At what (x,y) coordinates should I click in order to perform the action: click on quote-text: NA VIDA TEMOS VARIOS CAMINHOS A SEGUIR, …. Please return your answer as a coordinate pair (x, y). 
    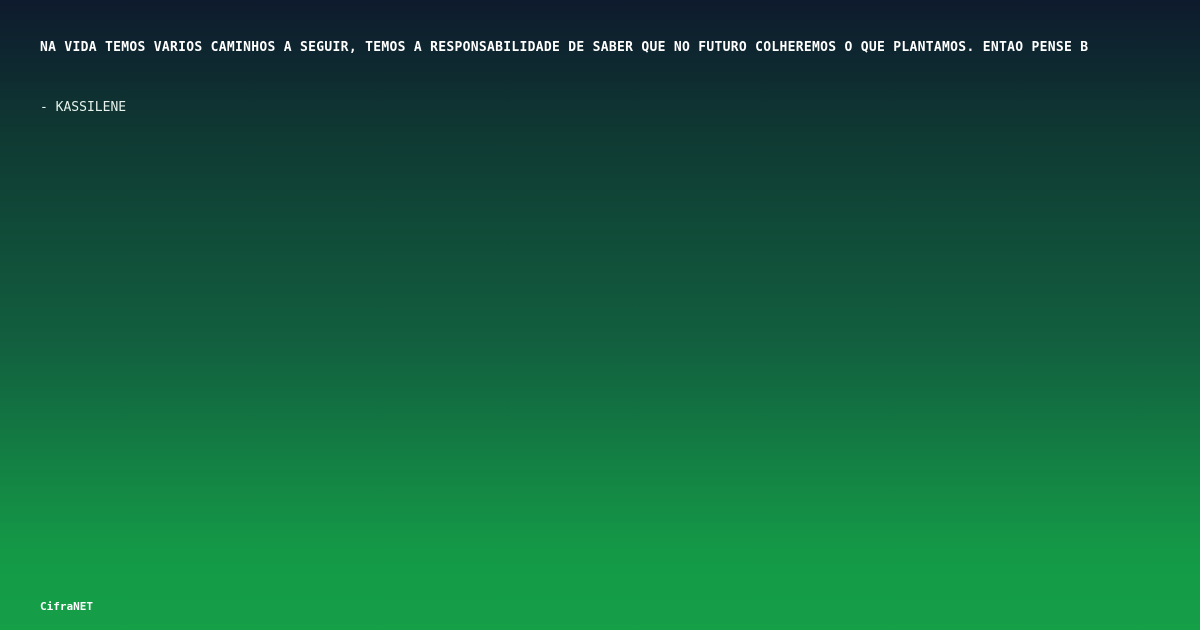
    Looking at the image, I should click on (564, 47).